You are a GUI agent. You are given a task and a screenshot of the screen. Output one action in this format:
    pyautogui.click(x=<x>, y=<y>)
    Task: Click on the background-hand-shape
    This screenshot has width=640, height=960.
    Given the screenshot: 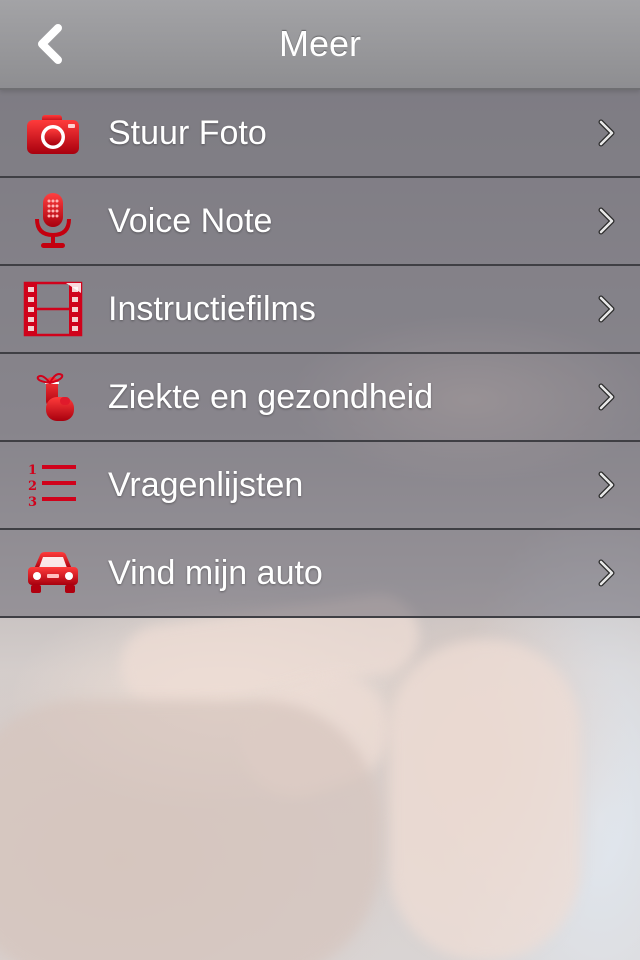 What is the action you would take?
    pyautogui.click(x=485, y=800)
    